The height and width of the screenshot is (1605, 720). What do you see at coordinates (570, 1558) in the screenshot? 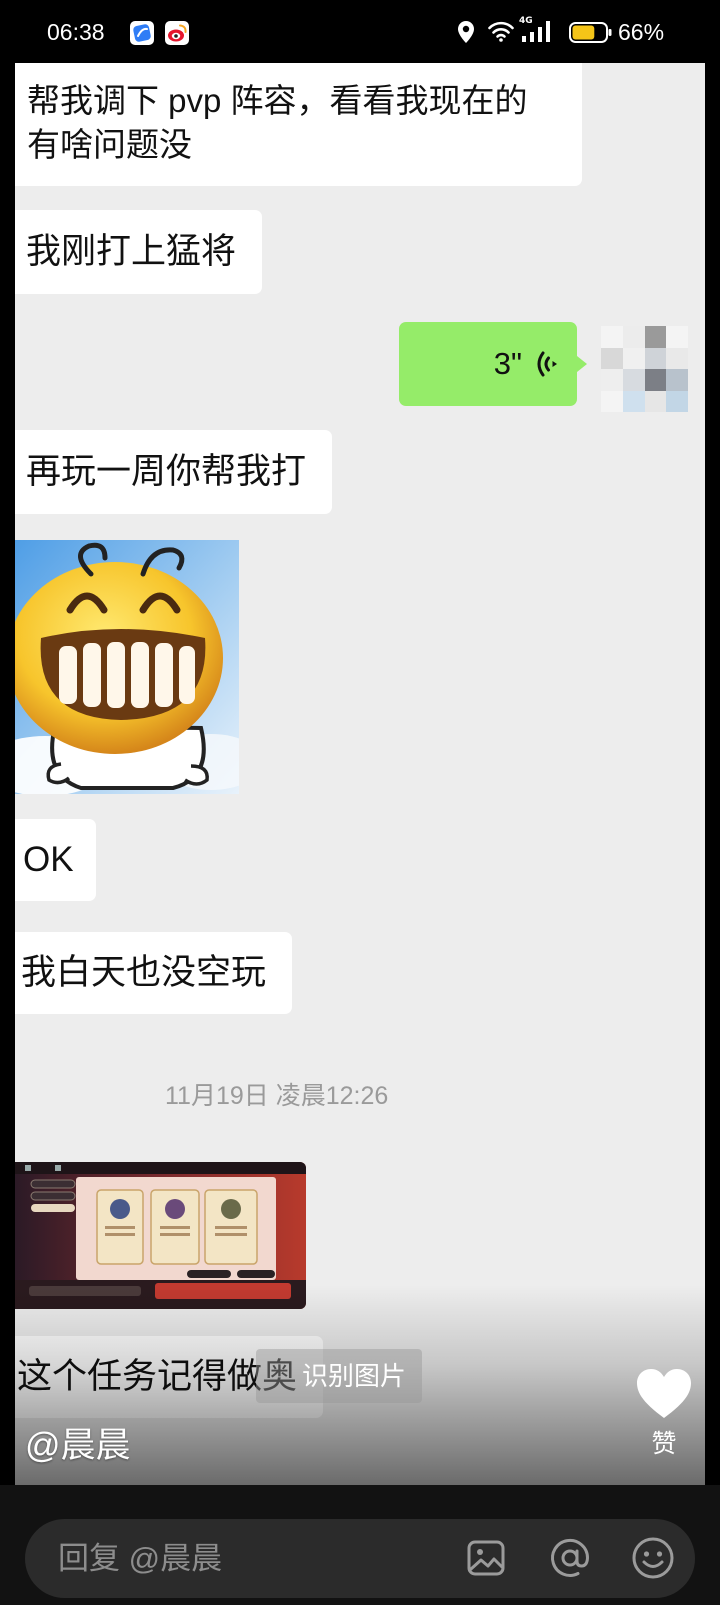
I see `at-icon` at bounding box center [570, 1558].